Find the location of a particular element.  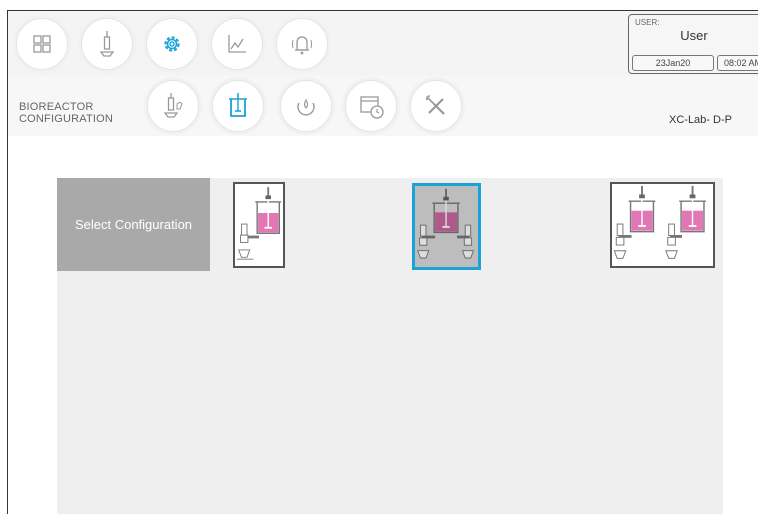

trend-chart-icon is located at coordinates (237, 44).